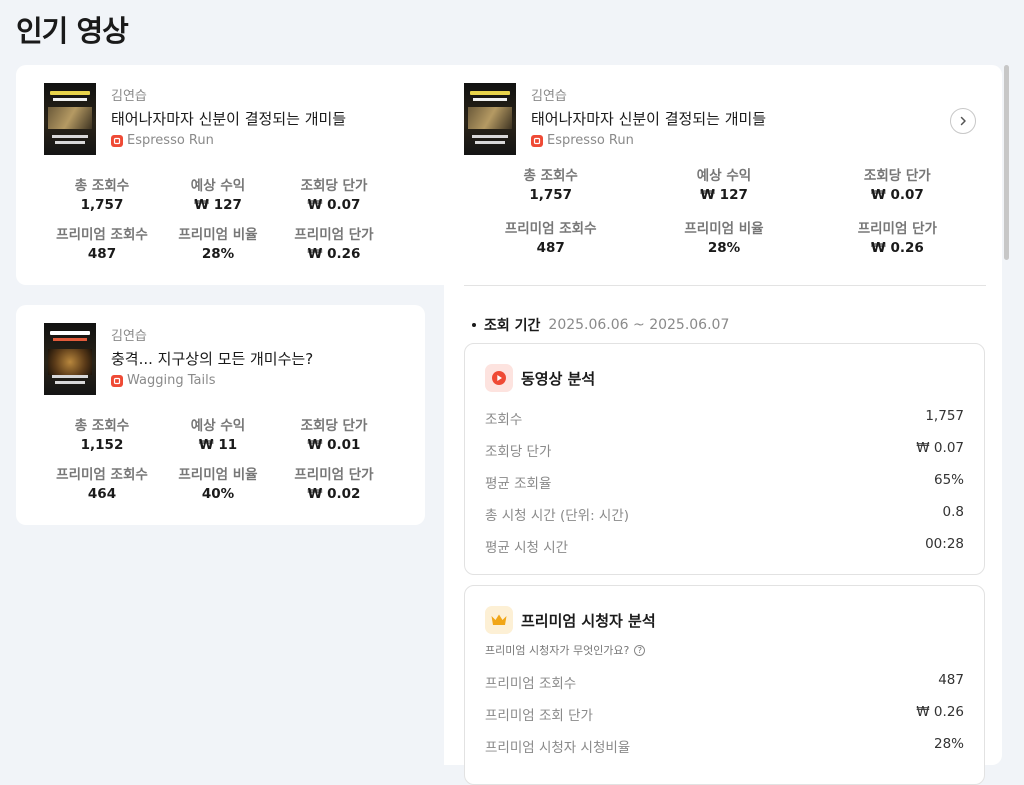 Image resolution: width=1024 pixels, height=785 pixels. I want to click on crown-icon, so click(499, 620).